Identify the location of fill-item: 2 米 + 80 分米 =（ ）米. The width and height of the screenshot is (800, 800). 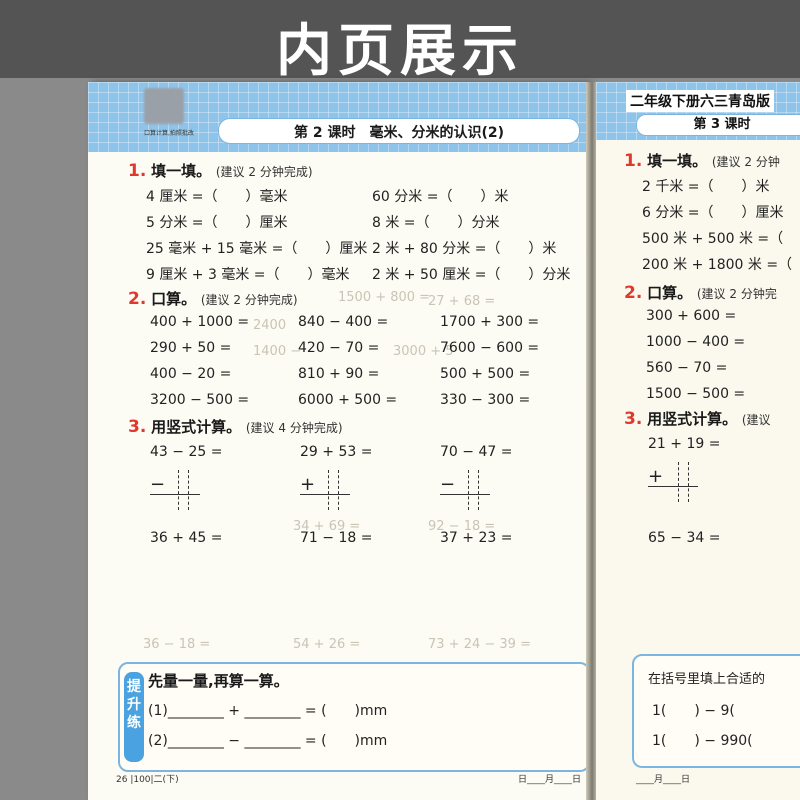
(464, 249).